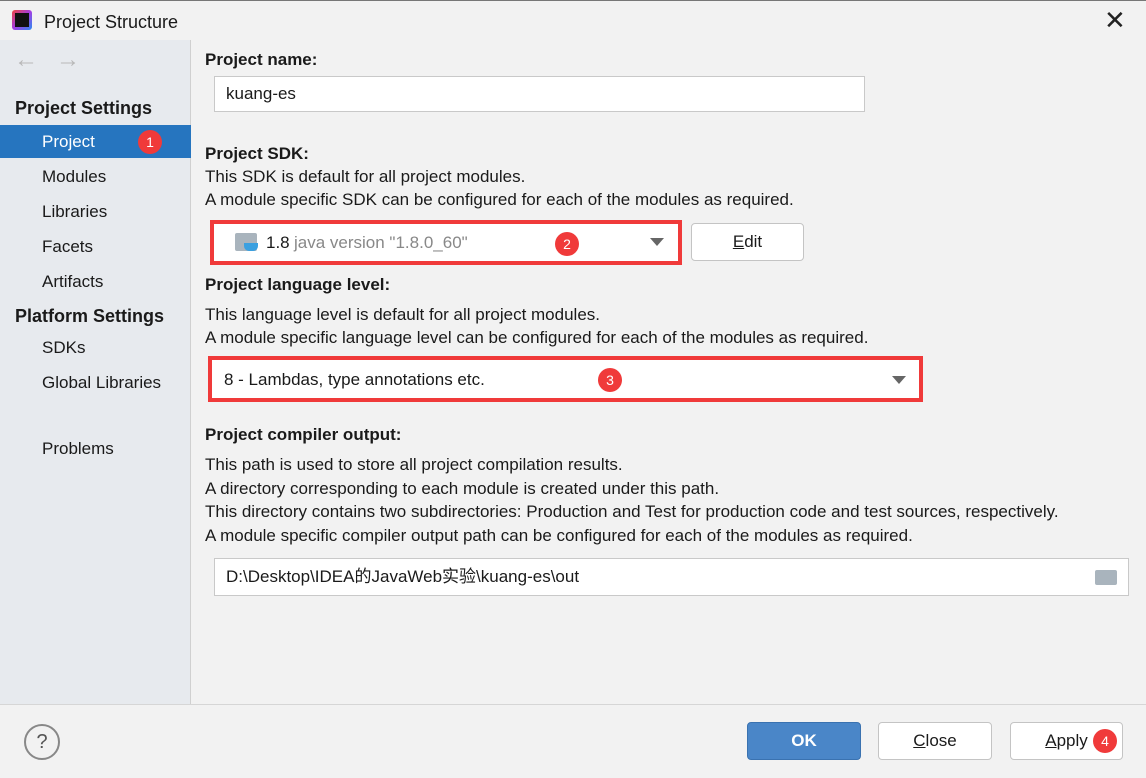 Image resolution: width=1146 pixels, height=778 pixels. Describe the element at coordinates (26, 60) in the screenshot. I see `back-arrow-icon: ←` at that location.